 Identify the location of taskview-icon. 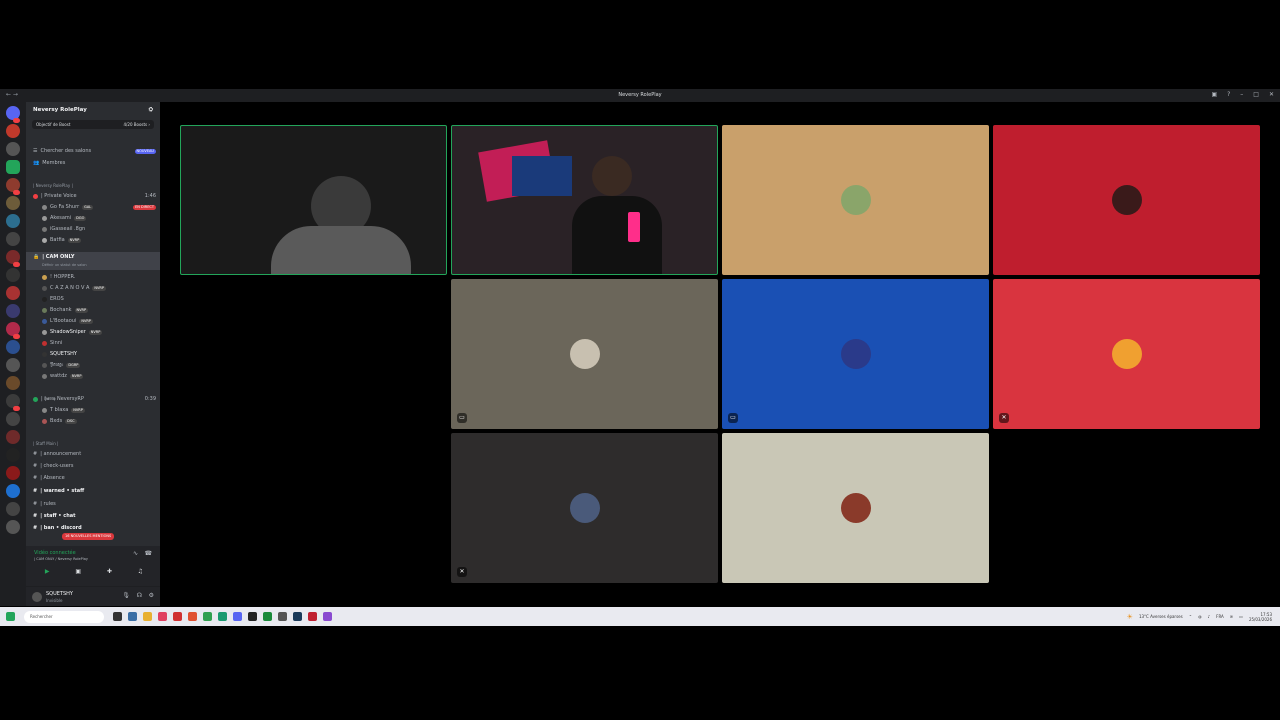
(117, 616).